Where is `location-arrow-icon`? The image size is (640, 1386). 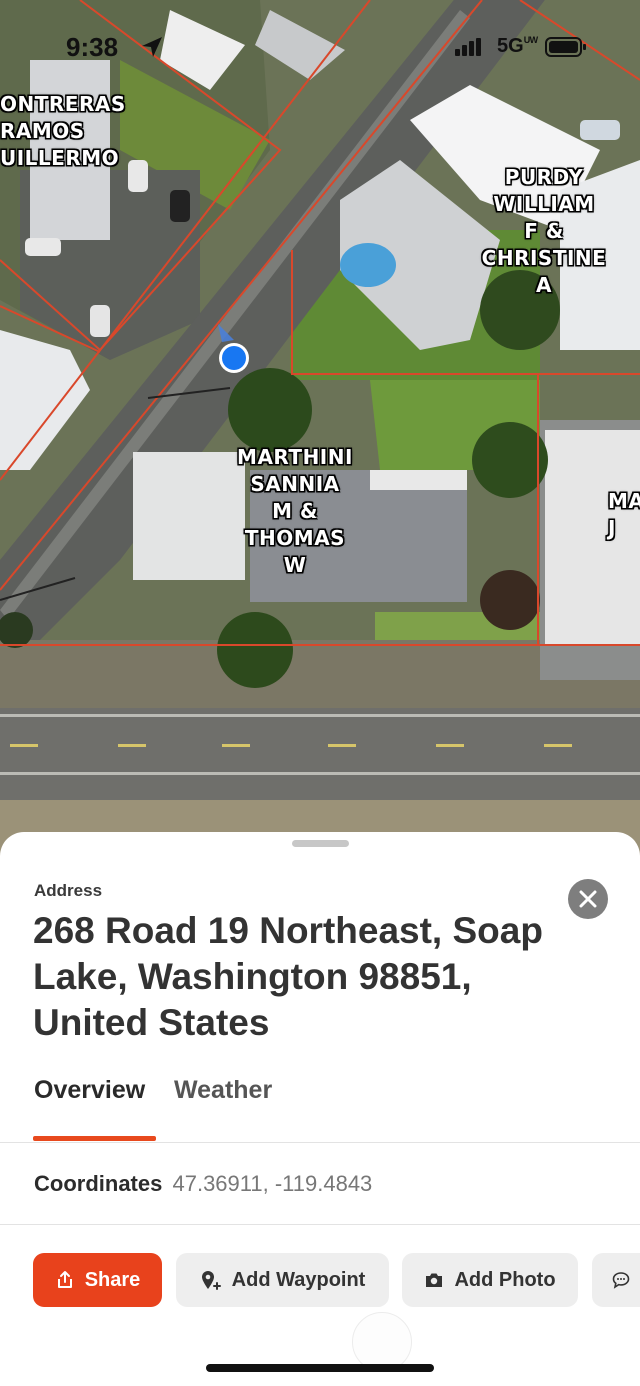
location-arrow-icon is located at coordinates (152, 47).